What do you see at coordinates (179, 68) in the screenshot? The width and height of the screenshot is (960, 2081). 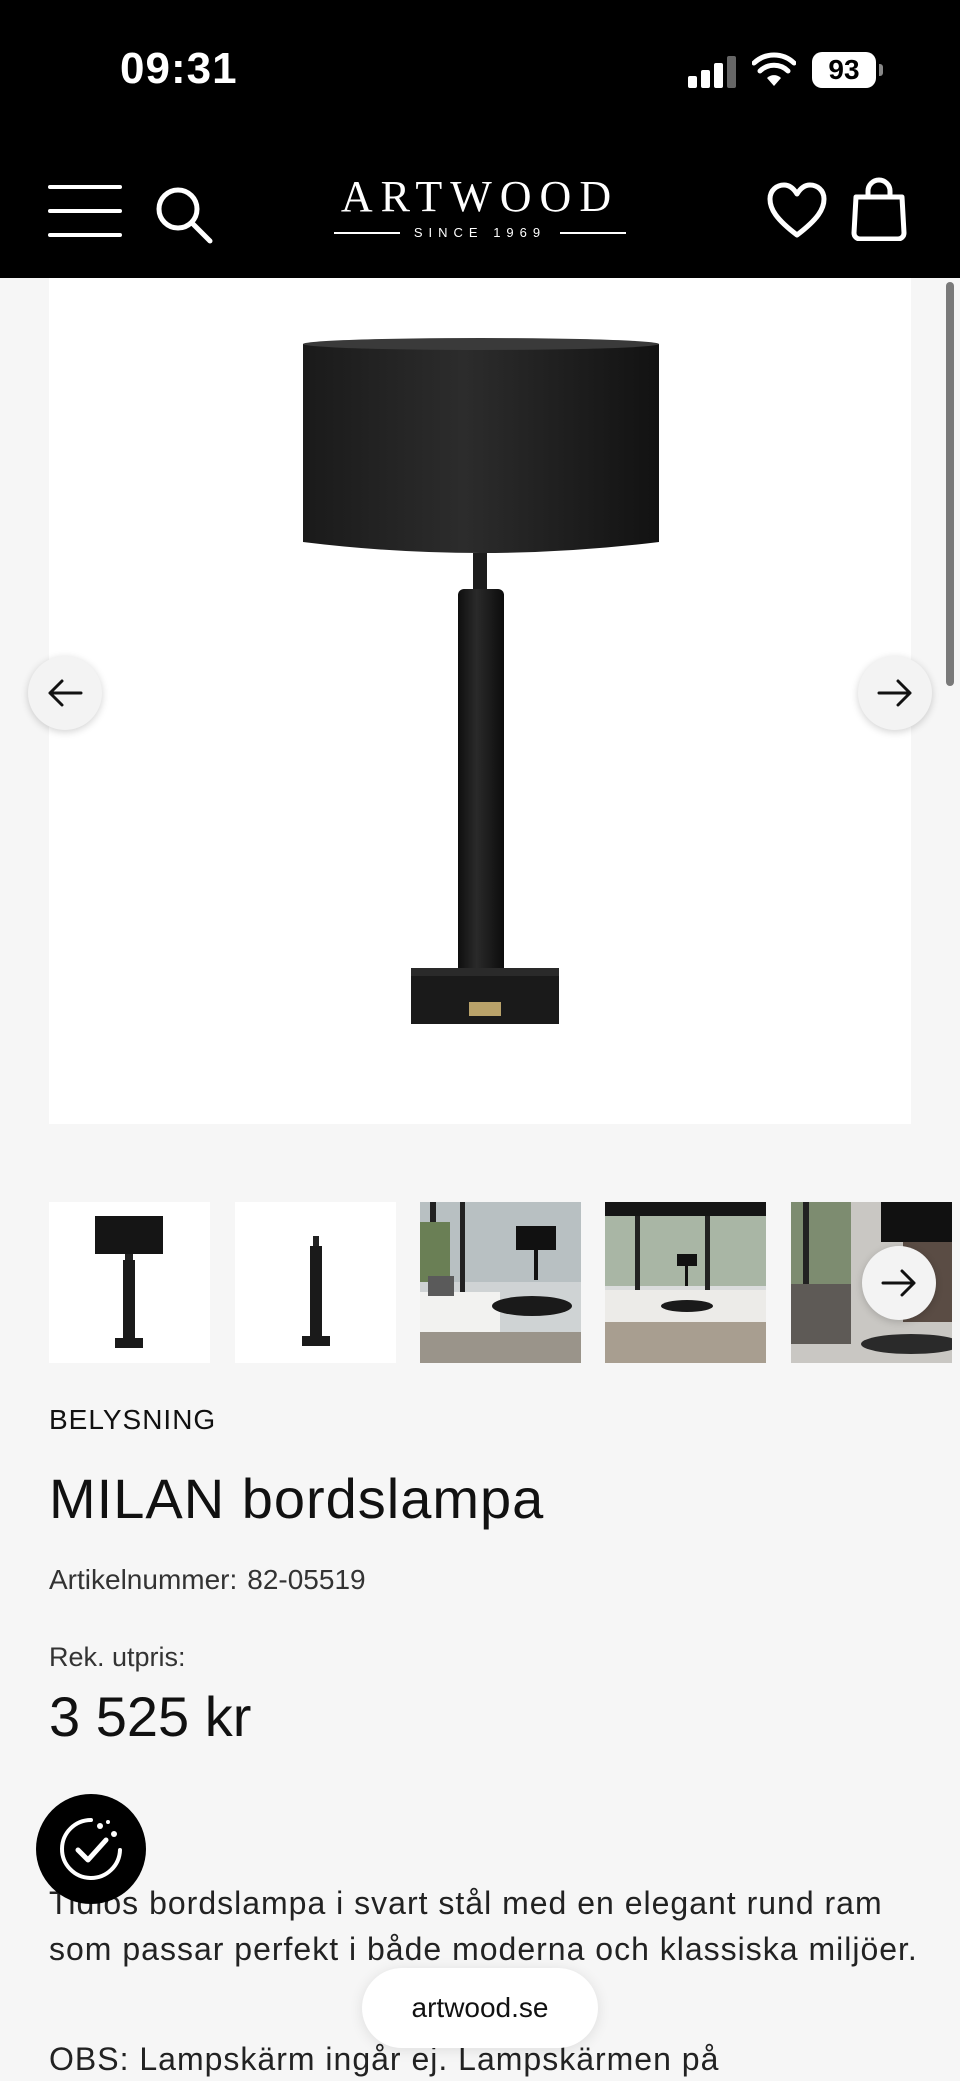 I see `status-time: 09:31` at bounding box center [179, 68].